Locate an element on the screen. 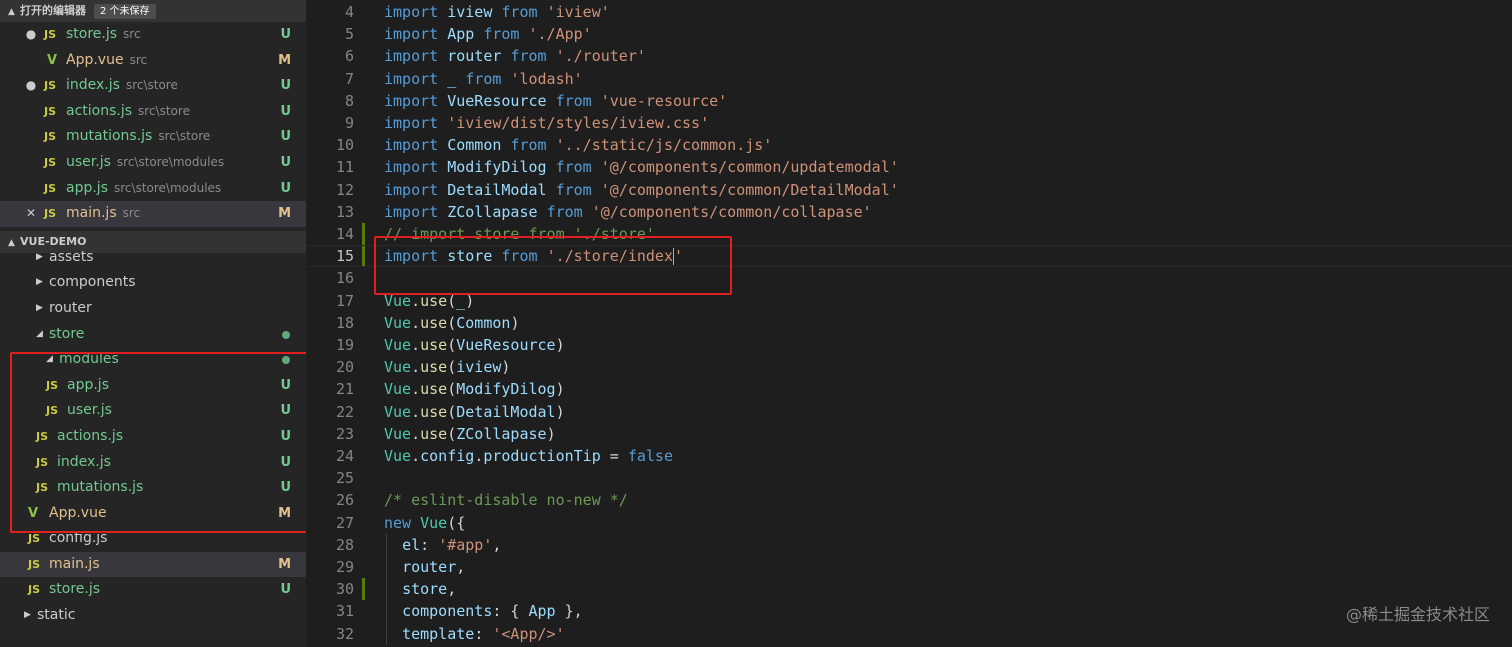  code-line: 20 Vue.use(iview) is located at coordinates (909, 367).